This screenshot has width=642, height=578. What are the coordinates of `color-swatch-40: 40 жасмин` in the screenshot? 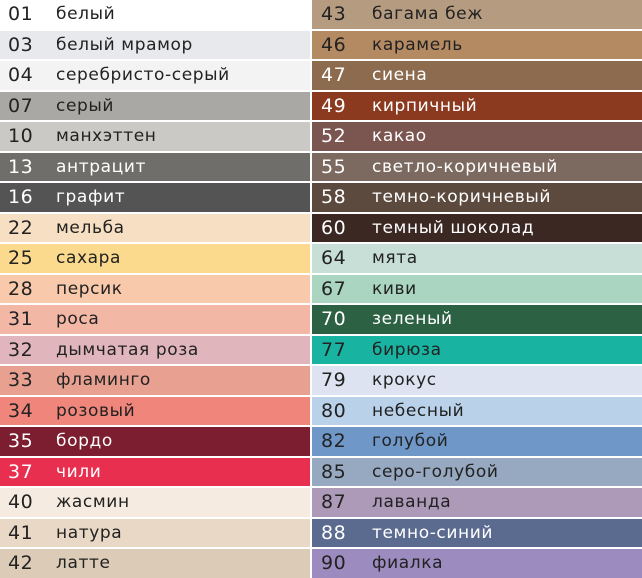 It's located at (155, 502).